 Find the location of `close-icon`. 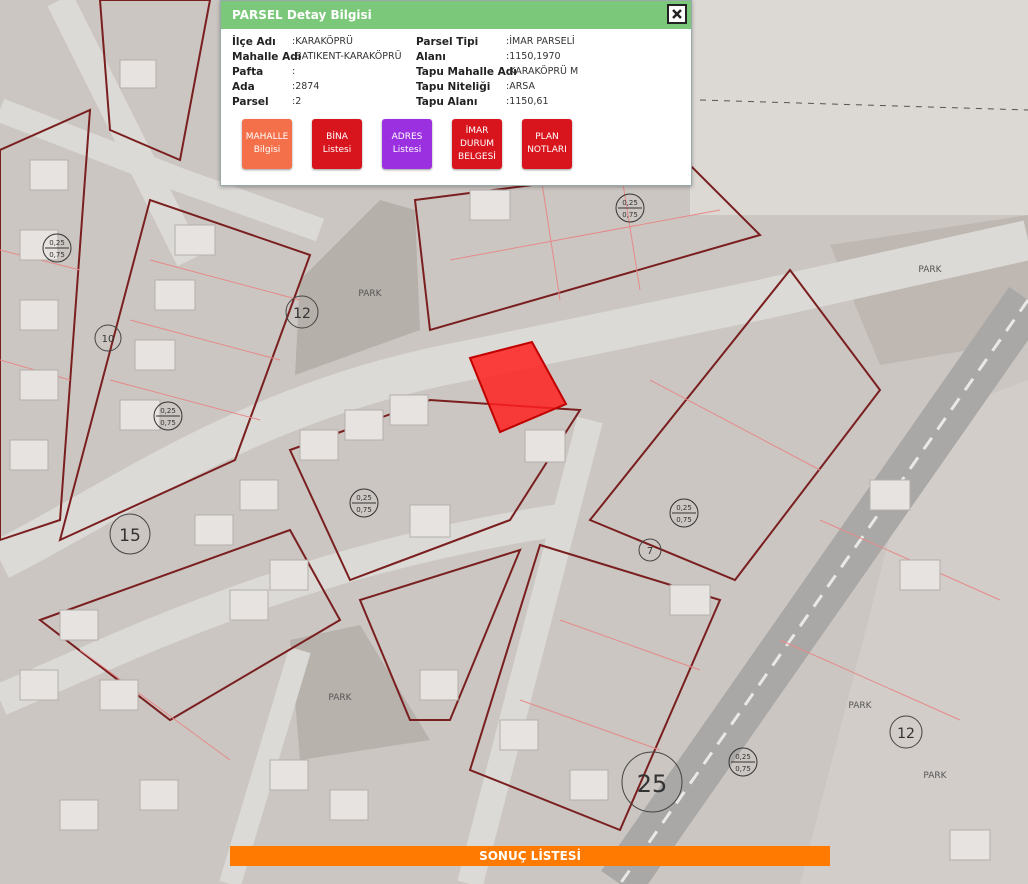

close-icon is located at coordinates (677, 14).